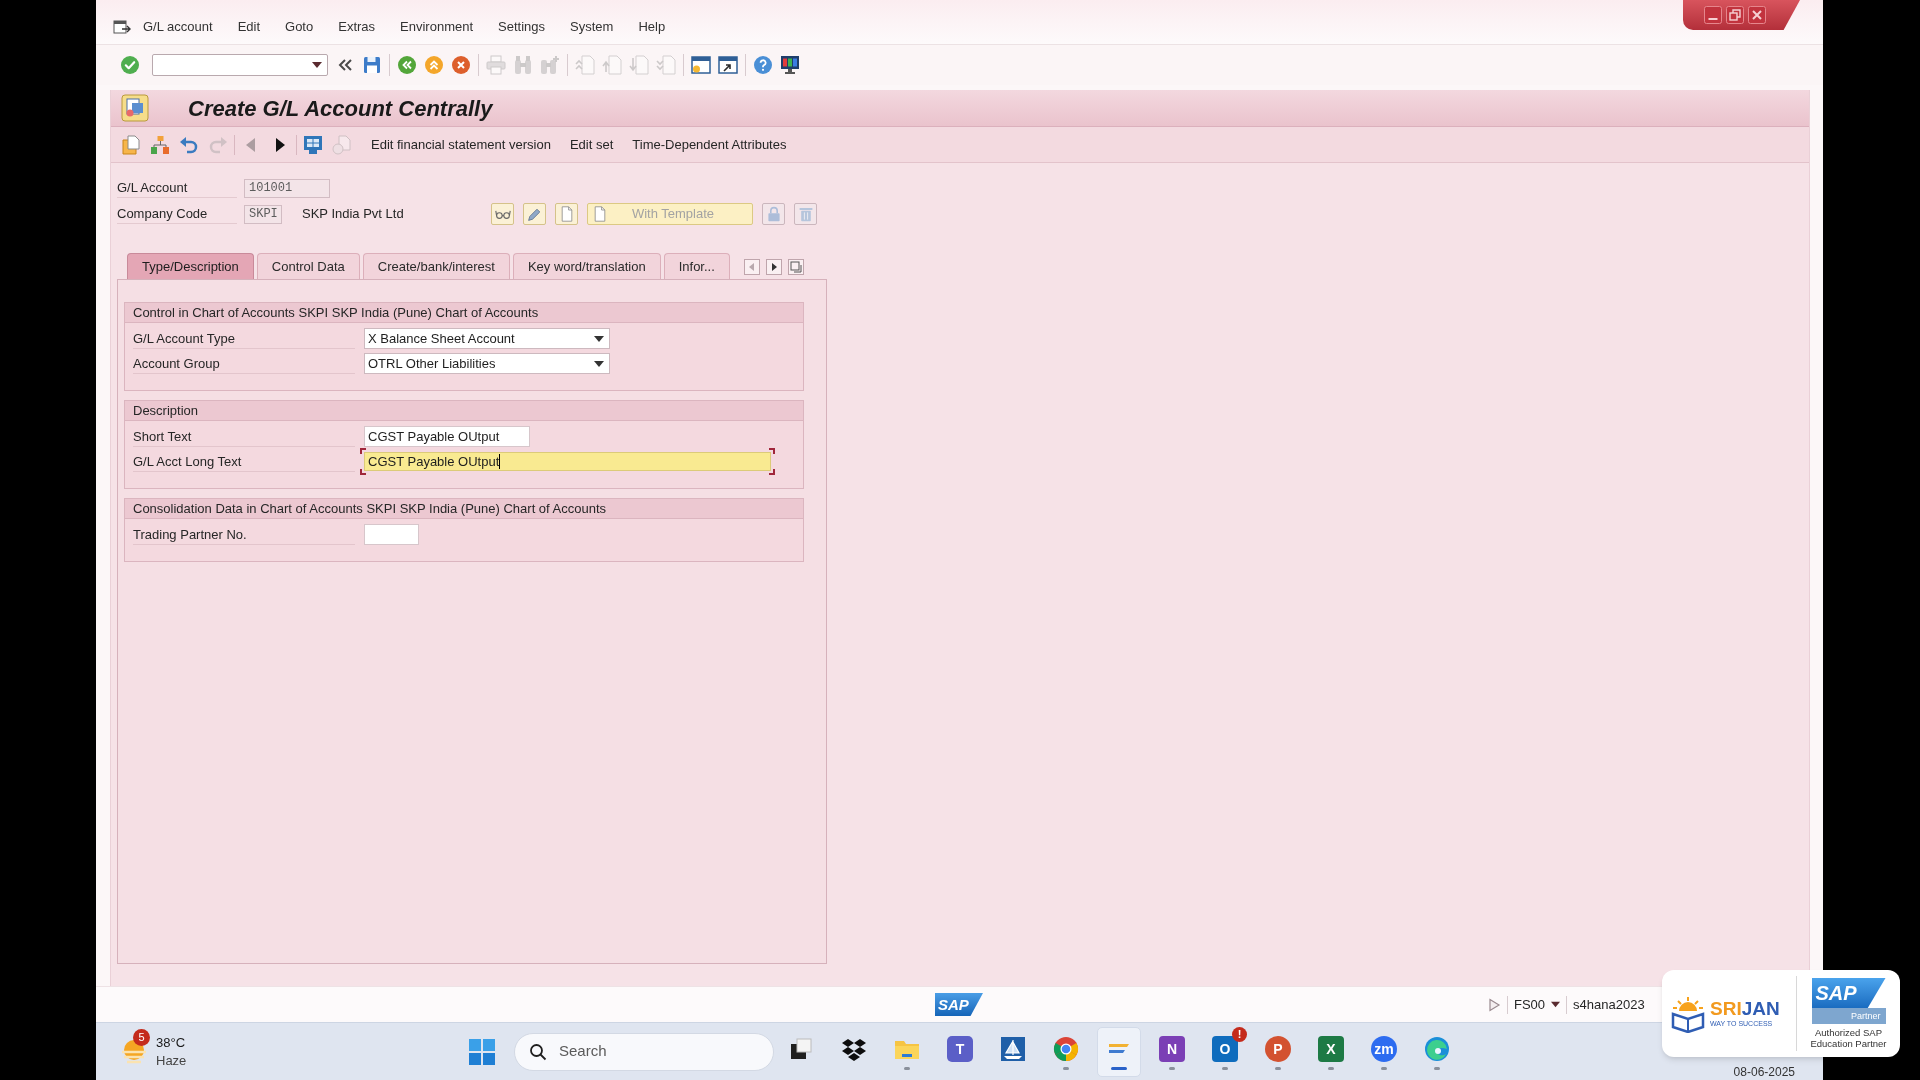 This screenshot has width=1920, height=1080. What do you see at coordinates (171, 1060) in the screenshot?
I see `weather-condition: Haze` at bounding box center [171, 1060].